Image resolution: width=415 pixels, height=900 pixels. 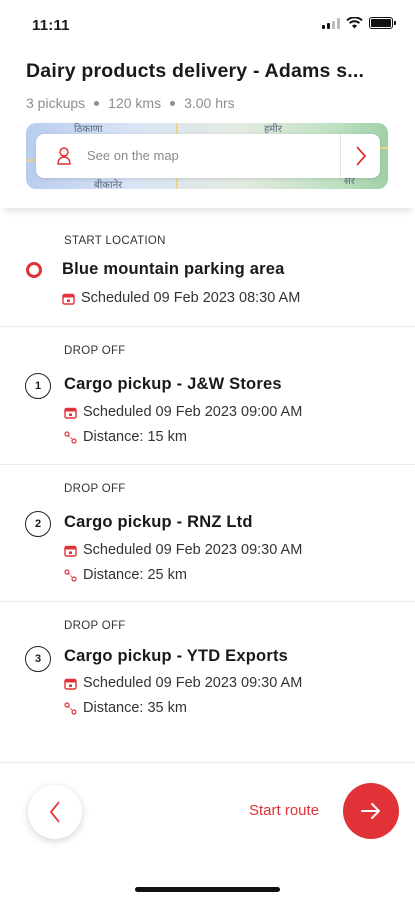 I want to click on stop-scheduled: Scheduled 09 Feb 2023 09:00 AM, so click(x=183, y=412).